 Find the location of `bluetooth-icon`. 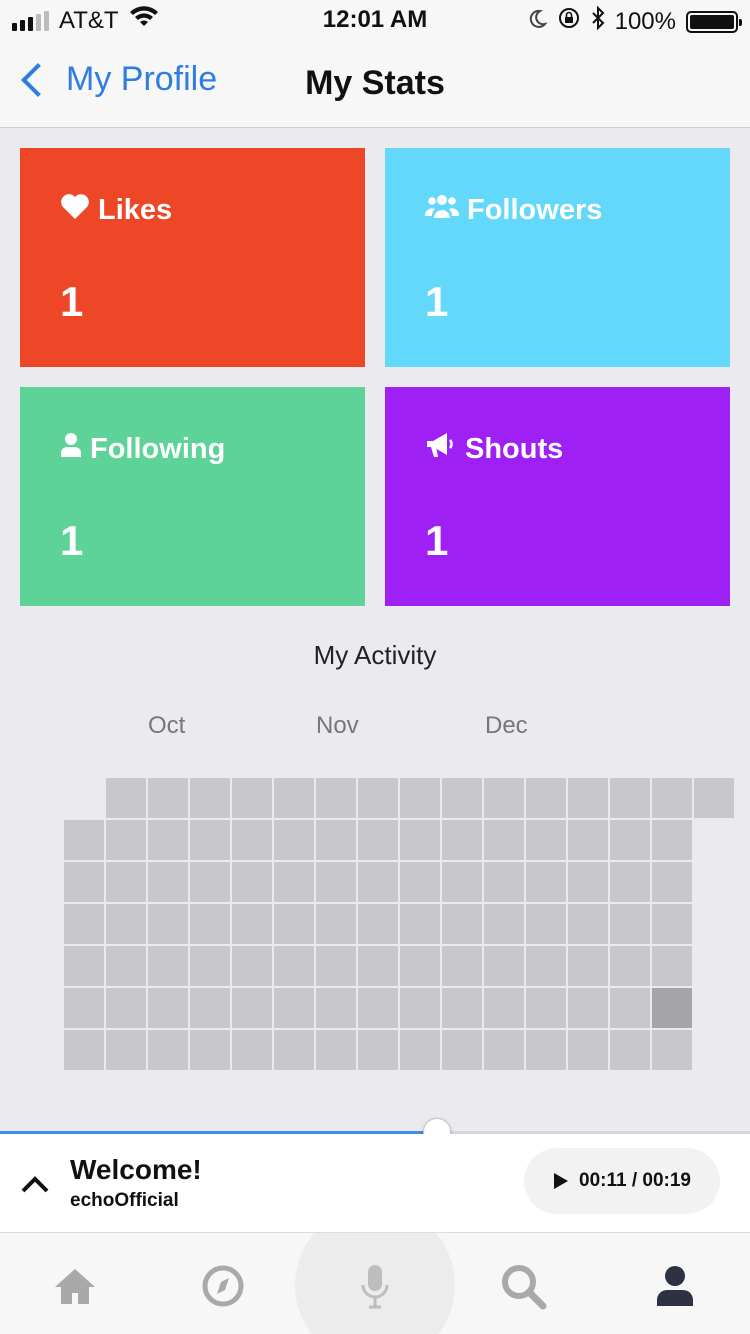

bluetooth-icon is located at coordinates (598, 21).